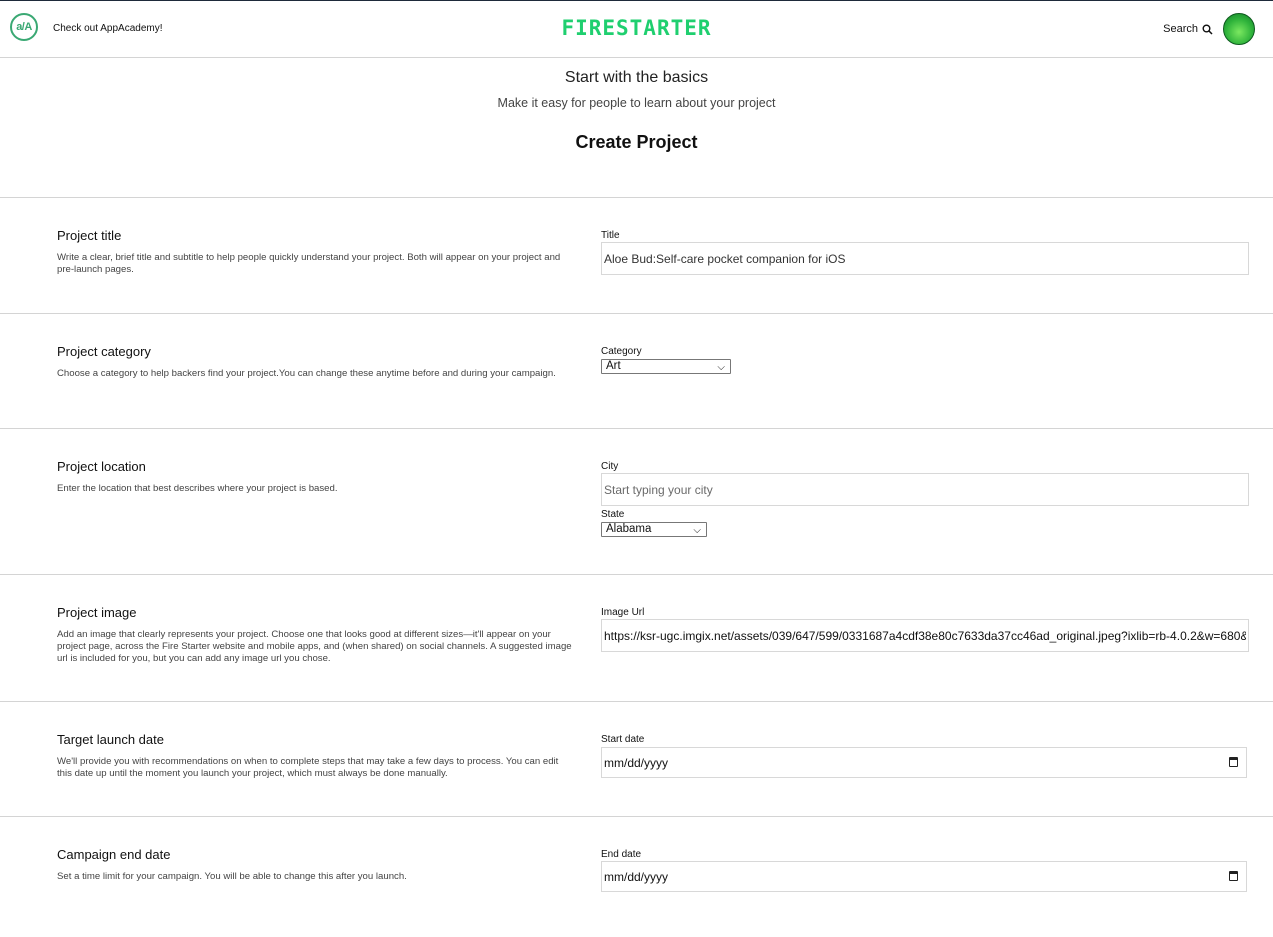 The width and height of the screenshot is (1273, 937). What do you see at coordinates (89, 235) in the screenshot?
I see `section-heading: Project title` at bounding box center [89, 235].